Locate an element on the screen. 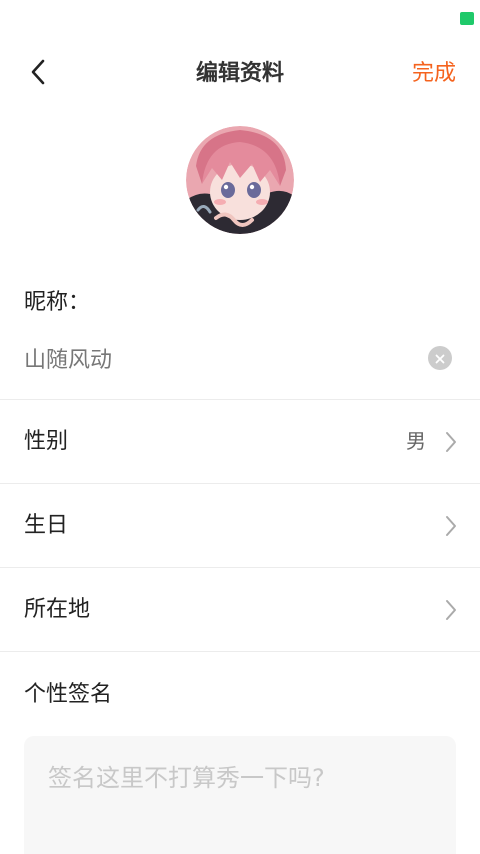 This screenshot has height=854, width=480. nickname-input is located at coordinates (219, 358).